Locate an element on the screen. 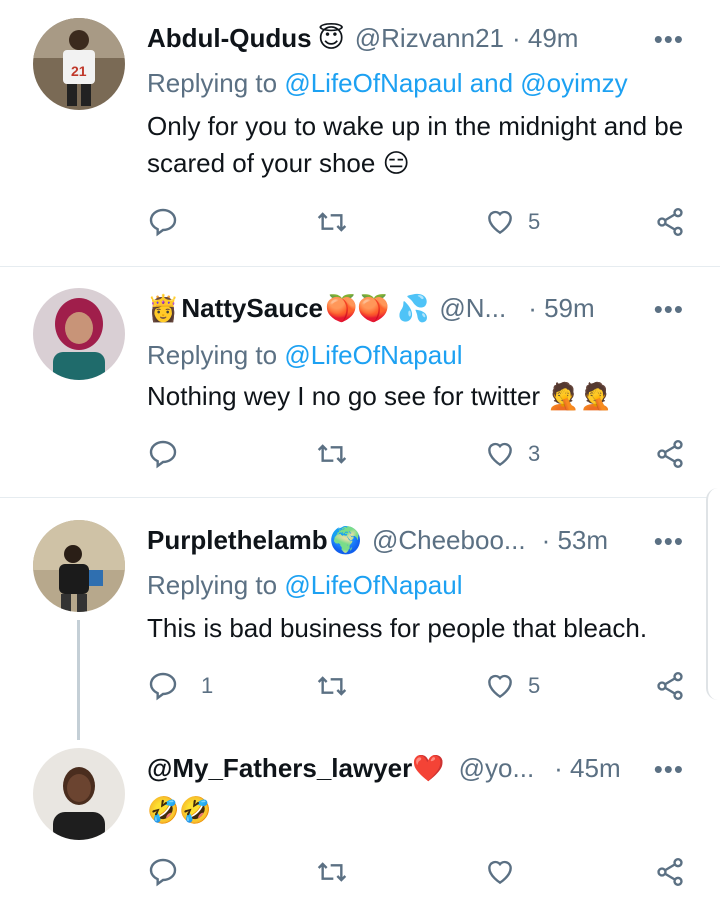  timestamp: · 45m is located at coordinates (587, 768).